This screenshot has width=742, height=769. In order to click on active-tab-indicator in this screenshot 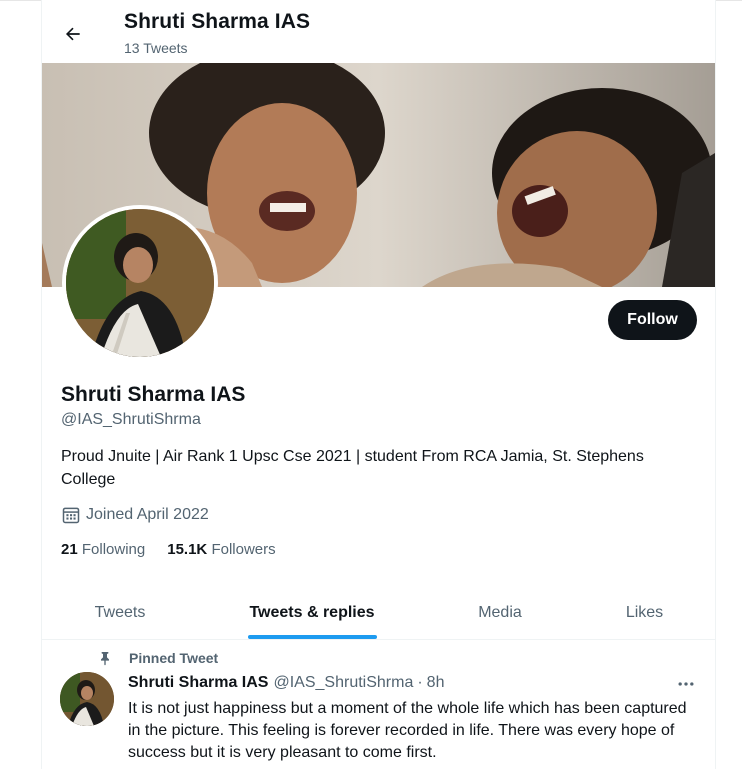, I will do `click(312, 637)`.